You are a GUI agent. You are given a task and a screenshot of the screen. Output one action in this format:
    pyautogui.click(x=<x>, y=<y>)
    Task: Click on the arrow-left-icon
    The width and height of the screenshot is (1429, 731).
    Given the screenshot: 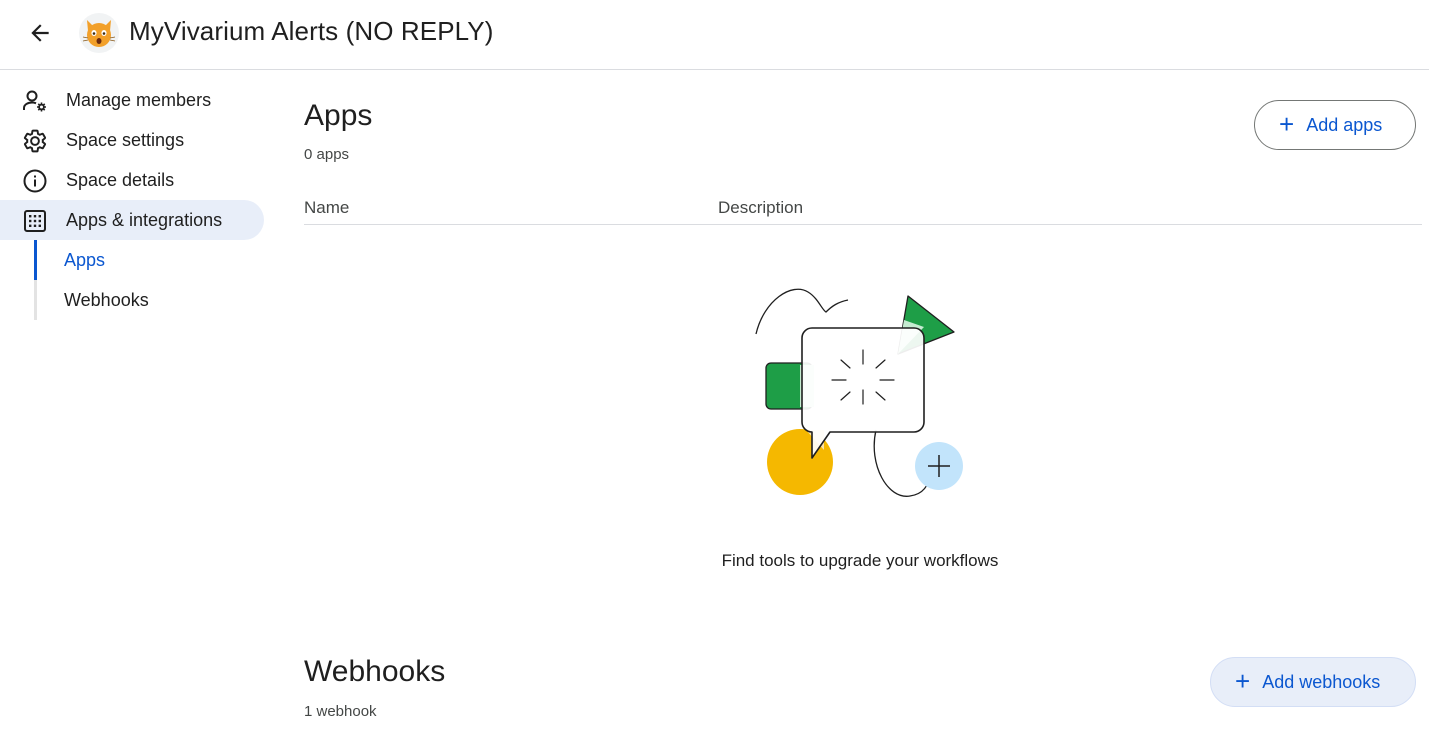 What is the action you would take?
    pyautogui.click(x=40, y=33)
    